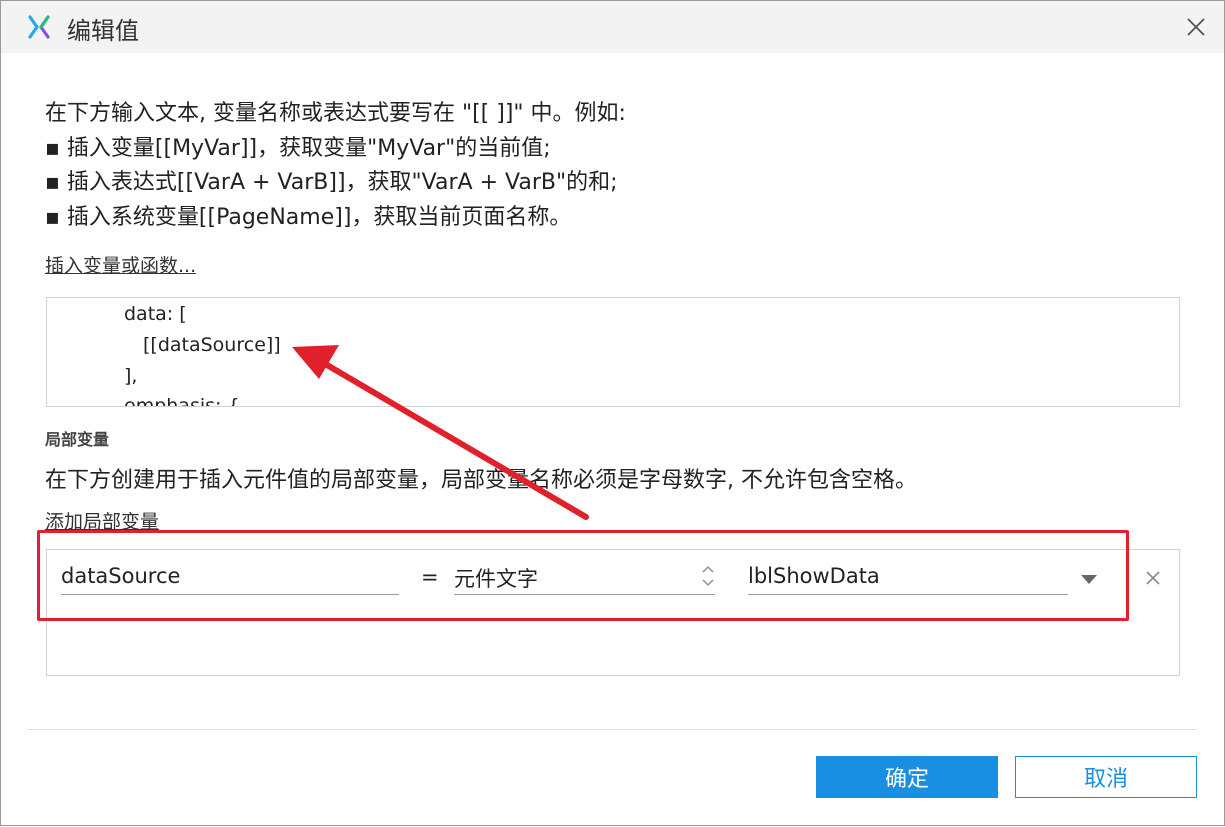 This screenshot has width=1225, height=827. I want to click on value-type-select: 元件文字, so click(496, 578).